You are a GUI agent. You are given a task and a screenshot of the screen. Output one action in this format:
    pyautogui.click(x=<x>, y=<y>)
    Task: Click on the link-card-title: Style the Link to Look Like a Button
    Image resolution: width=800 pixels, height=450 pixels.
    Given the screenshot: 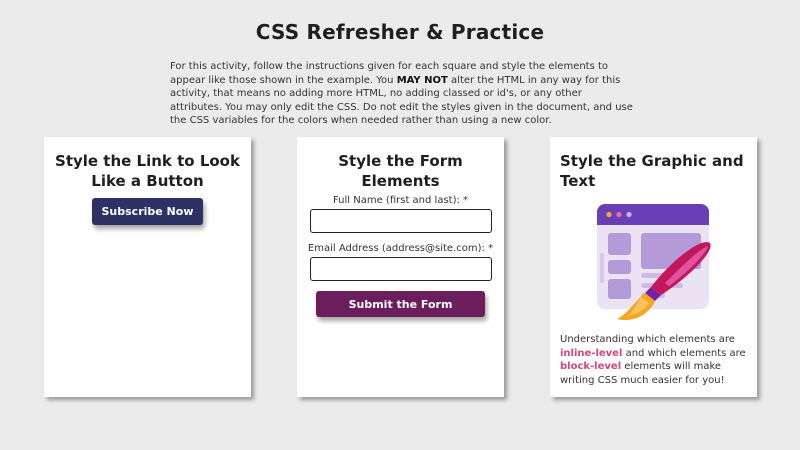 What is the action you would take?
    pyautogui.click(x=147, y=171)
    